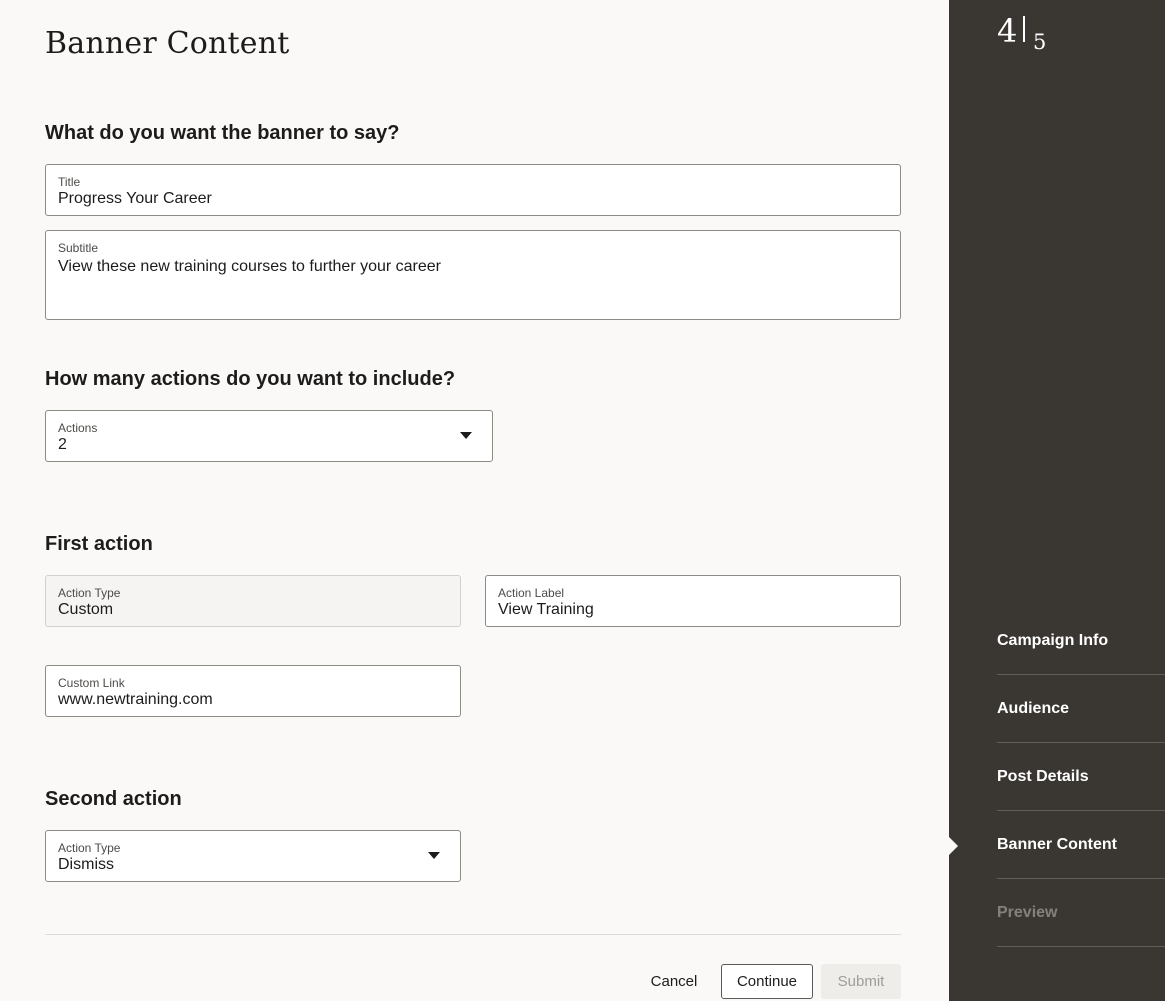 This screenshot has width=1165, height=1001. What do you see at coordinates (767, 981) in the screenshot?
I see `continue-button: Continue` at bounding box center [767, 981].